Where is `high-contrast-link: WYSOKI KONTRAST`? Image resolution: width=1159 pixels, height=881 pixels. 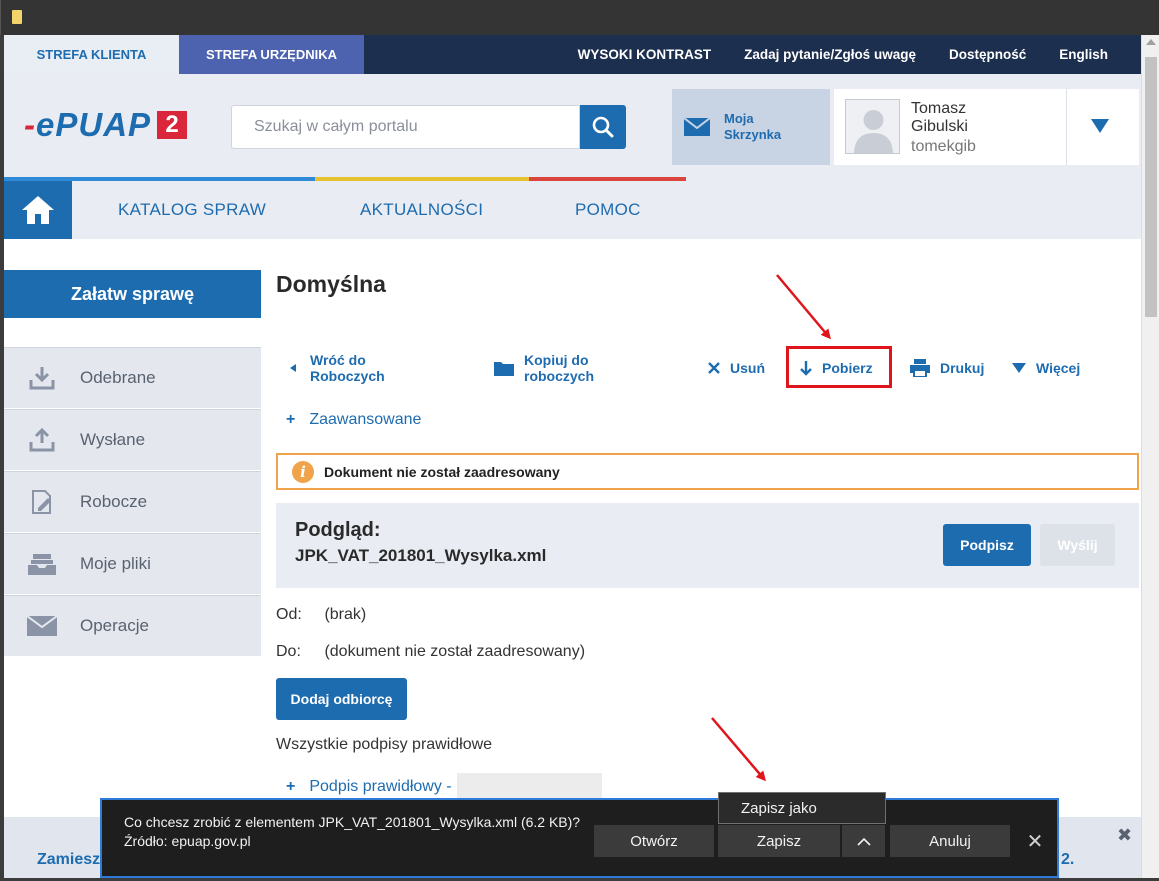 high-contrast-link: WYSOKI KONTRAST is located at coordinates (645, 54).